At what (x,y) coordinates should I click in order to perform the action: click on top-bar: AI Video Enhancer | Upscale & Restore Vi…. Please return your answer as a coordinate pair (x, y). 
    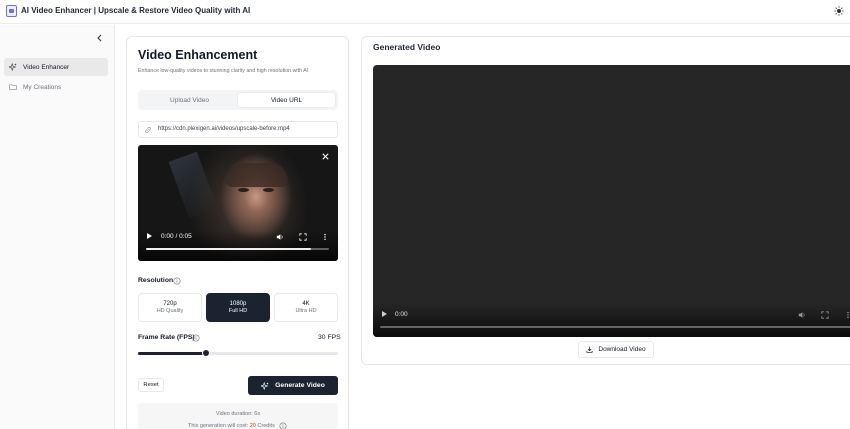
    Looking at the image, I should click on (425, 12).